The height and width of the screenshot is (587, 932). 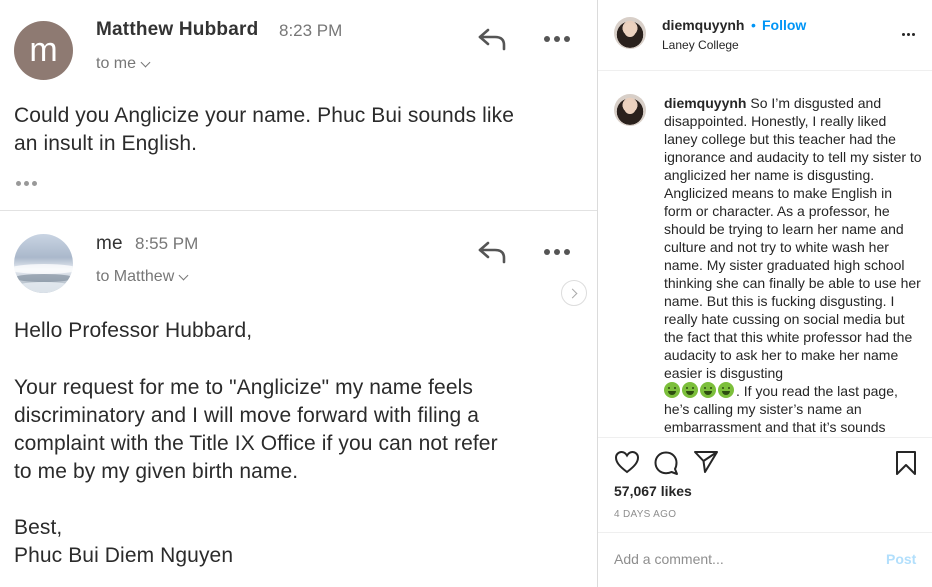 I want to click on comment-icon, so click(x=666, y=463).